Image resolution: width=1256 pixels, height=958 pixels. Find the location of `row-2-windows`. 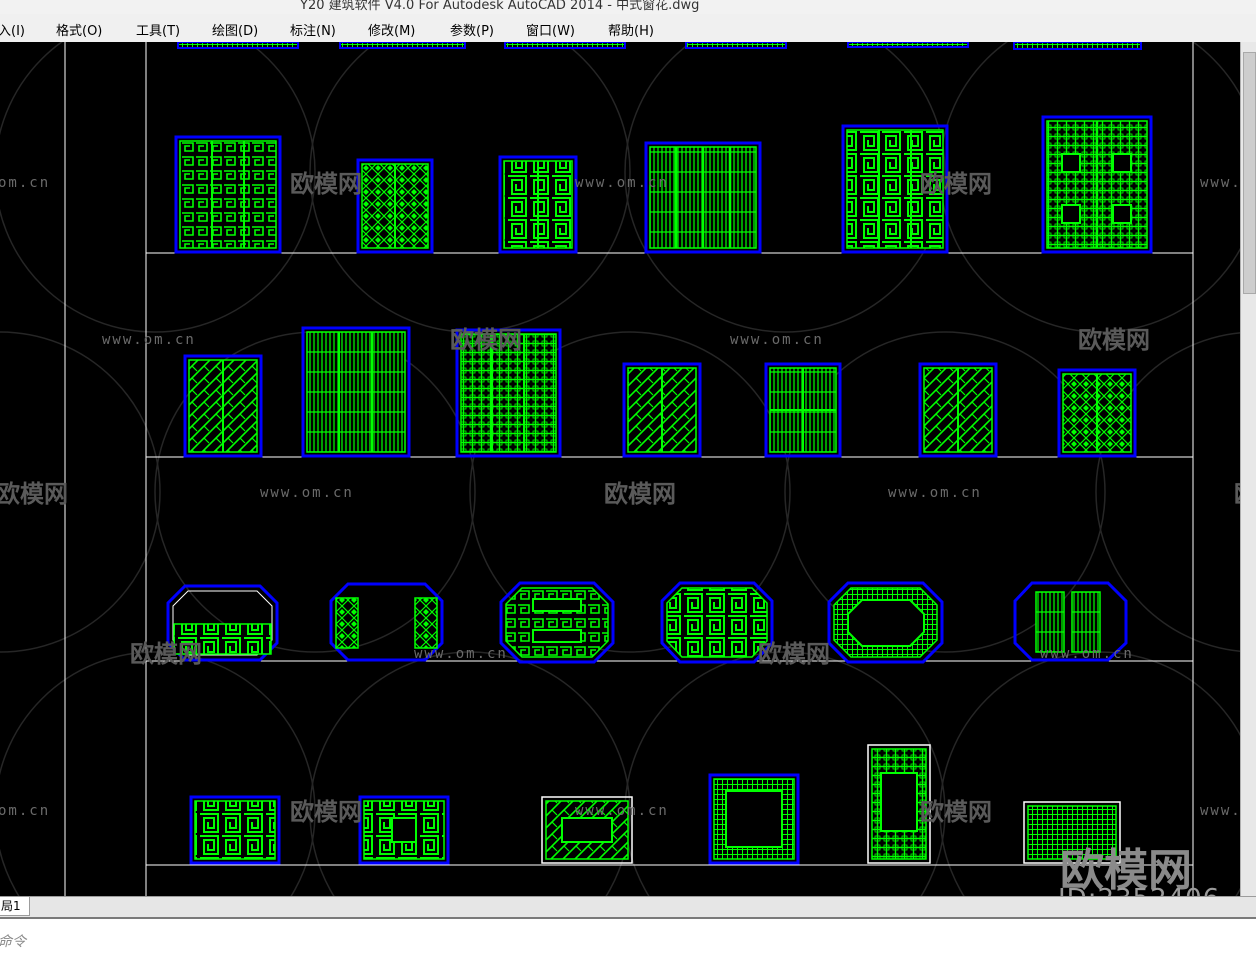

row-2-windows is located at coordinates (660, 392).